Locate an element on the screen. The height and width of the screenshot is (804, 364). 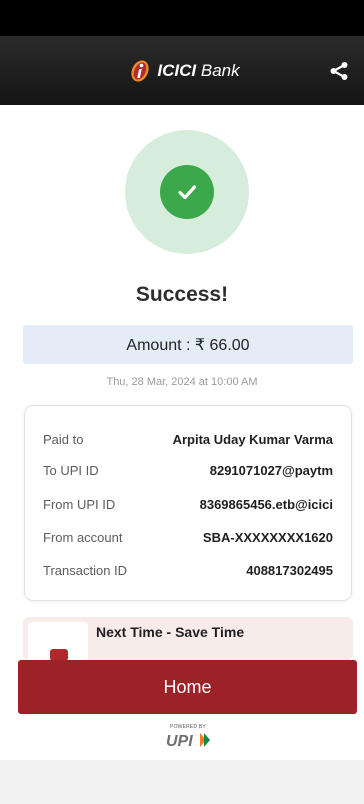
detail-value: Arpita Uday Kumar Varma is located at coordinates (252, 439).